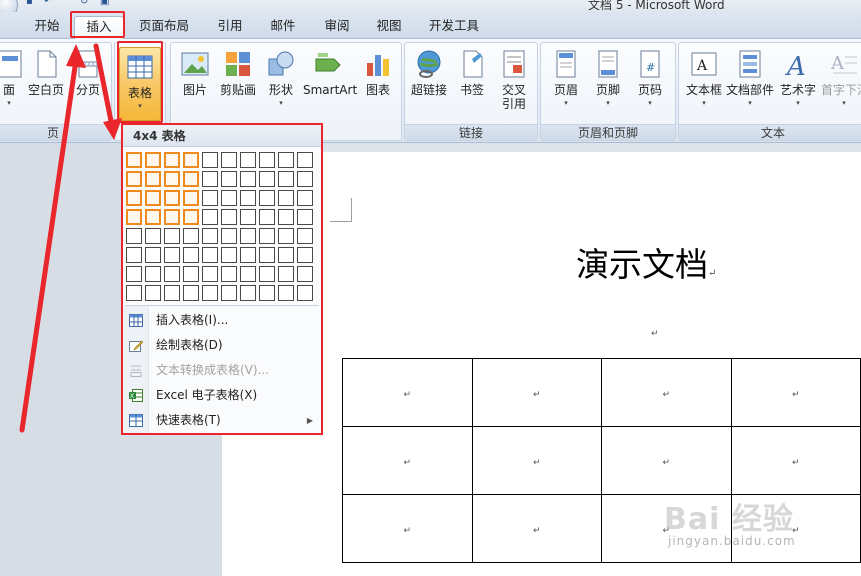  I want to click on chart-button: 图表, so click(378, 85).